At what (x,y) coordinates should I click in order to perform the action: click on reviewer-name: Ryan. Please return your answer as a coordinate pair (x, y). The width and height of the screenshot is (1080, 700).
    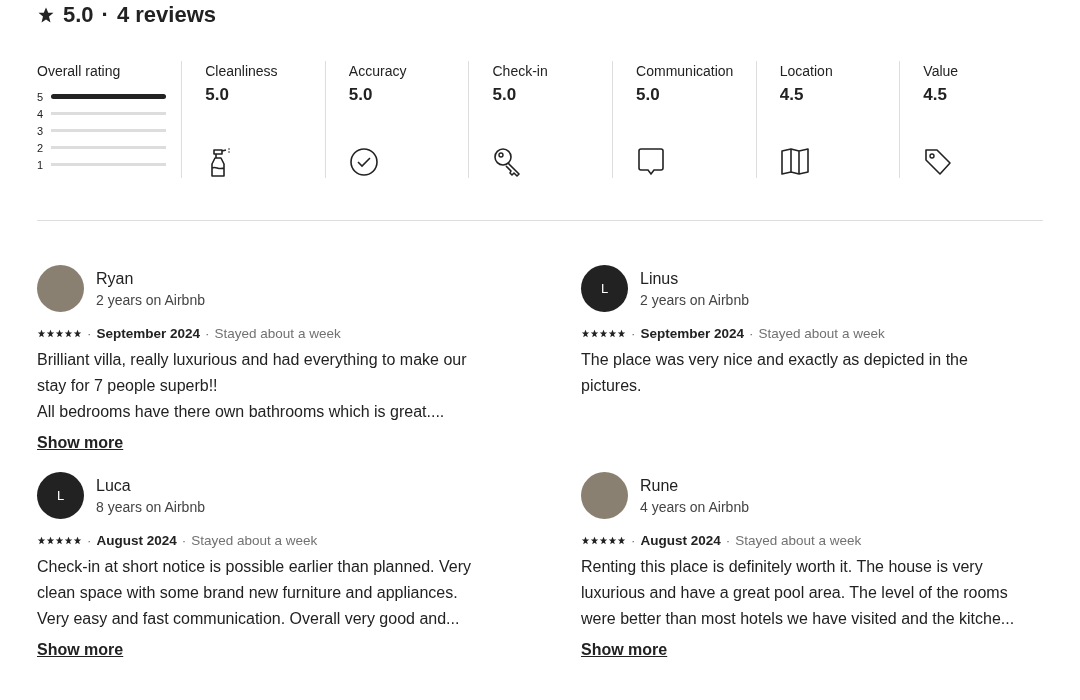
    Looking at the image, I should click on (115, 278).